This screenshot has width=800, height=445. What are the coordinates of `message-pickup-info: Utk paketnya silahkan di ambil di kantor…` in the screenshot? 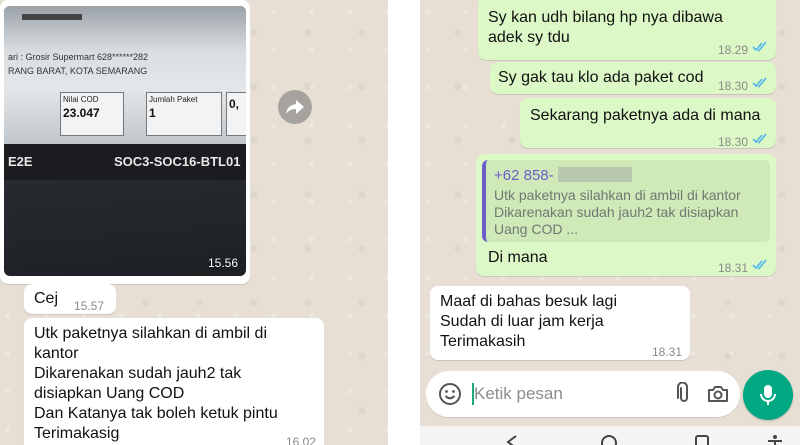 It's located at (174, 381).